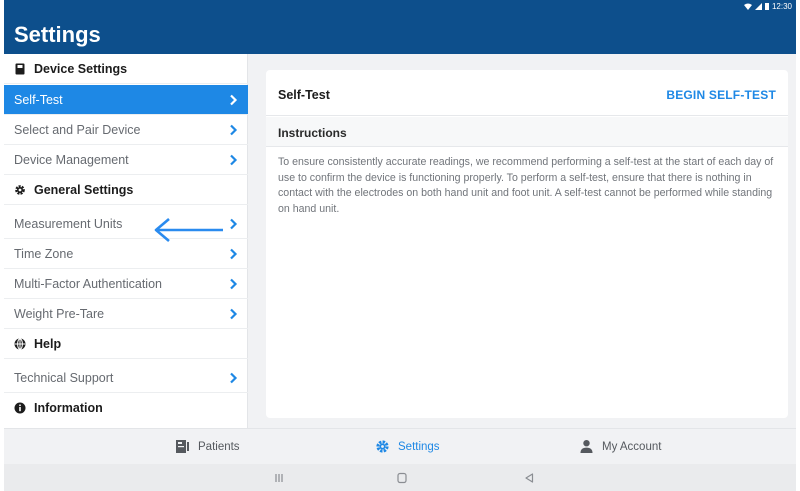  What do you see at coordinates (721, 95) in the screenshot?
I see `begin-self-test-button: BEGIN SELF-TEST` at bounding box center [721, 95].